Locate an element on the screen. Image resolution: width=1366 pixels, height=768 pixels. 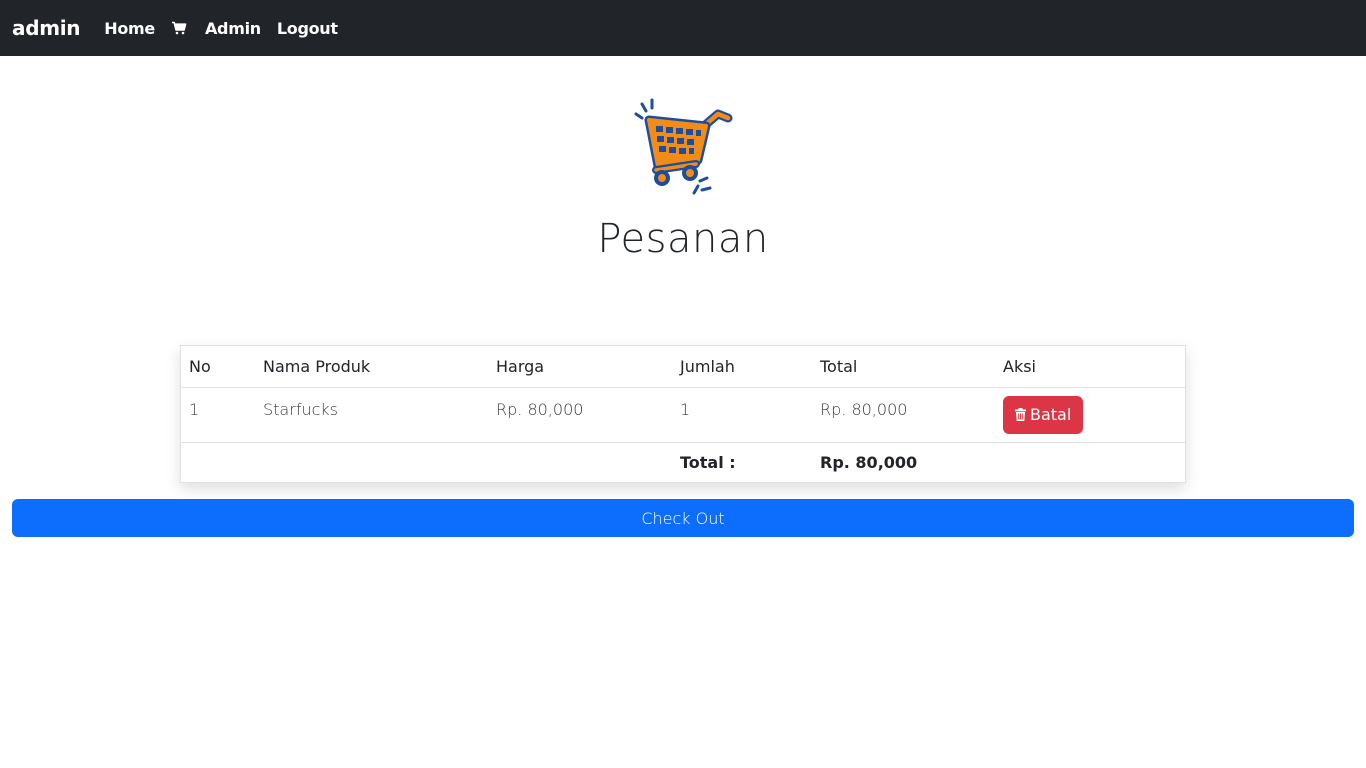
page-title: Pesanan is located at coordinates (683, 239).